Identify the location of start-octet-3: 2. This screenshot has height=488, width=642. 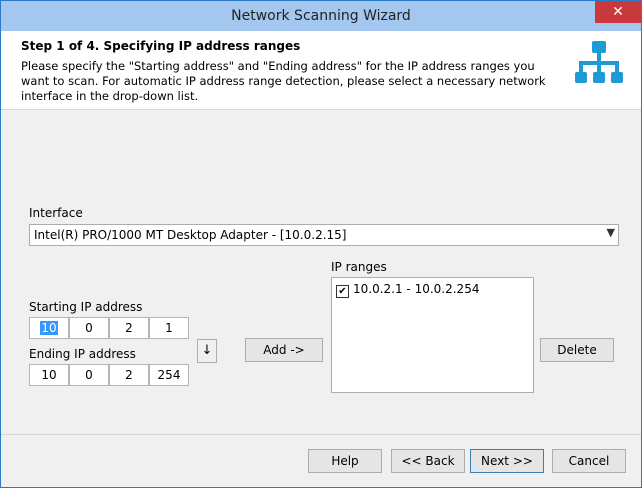
(129, 328).